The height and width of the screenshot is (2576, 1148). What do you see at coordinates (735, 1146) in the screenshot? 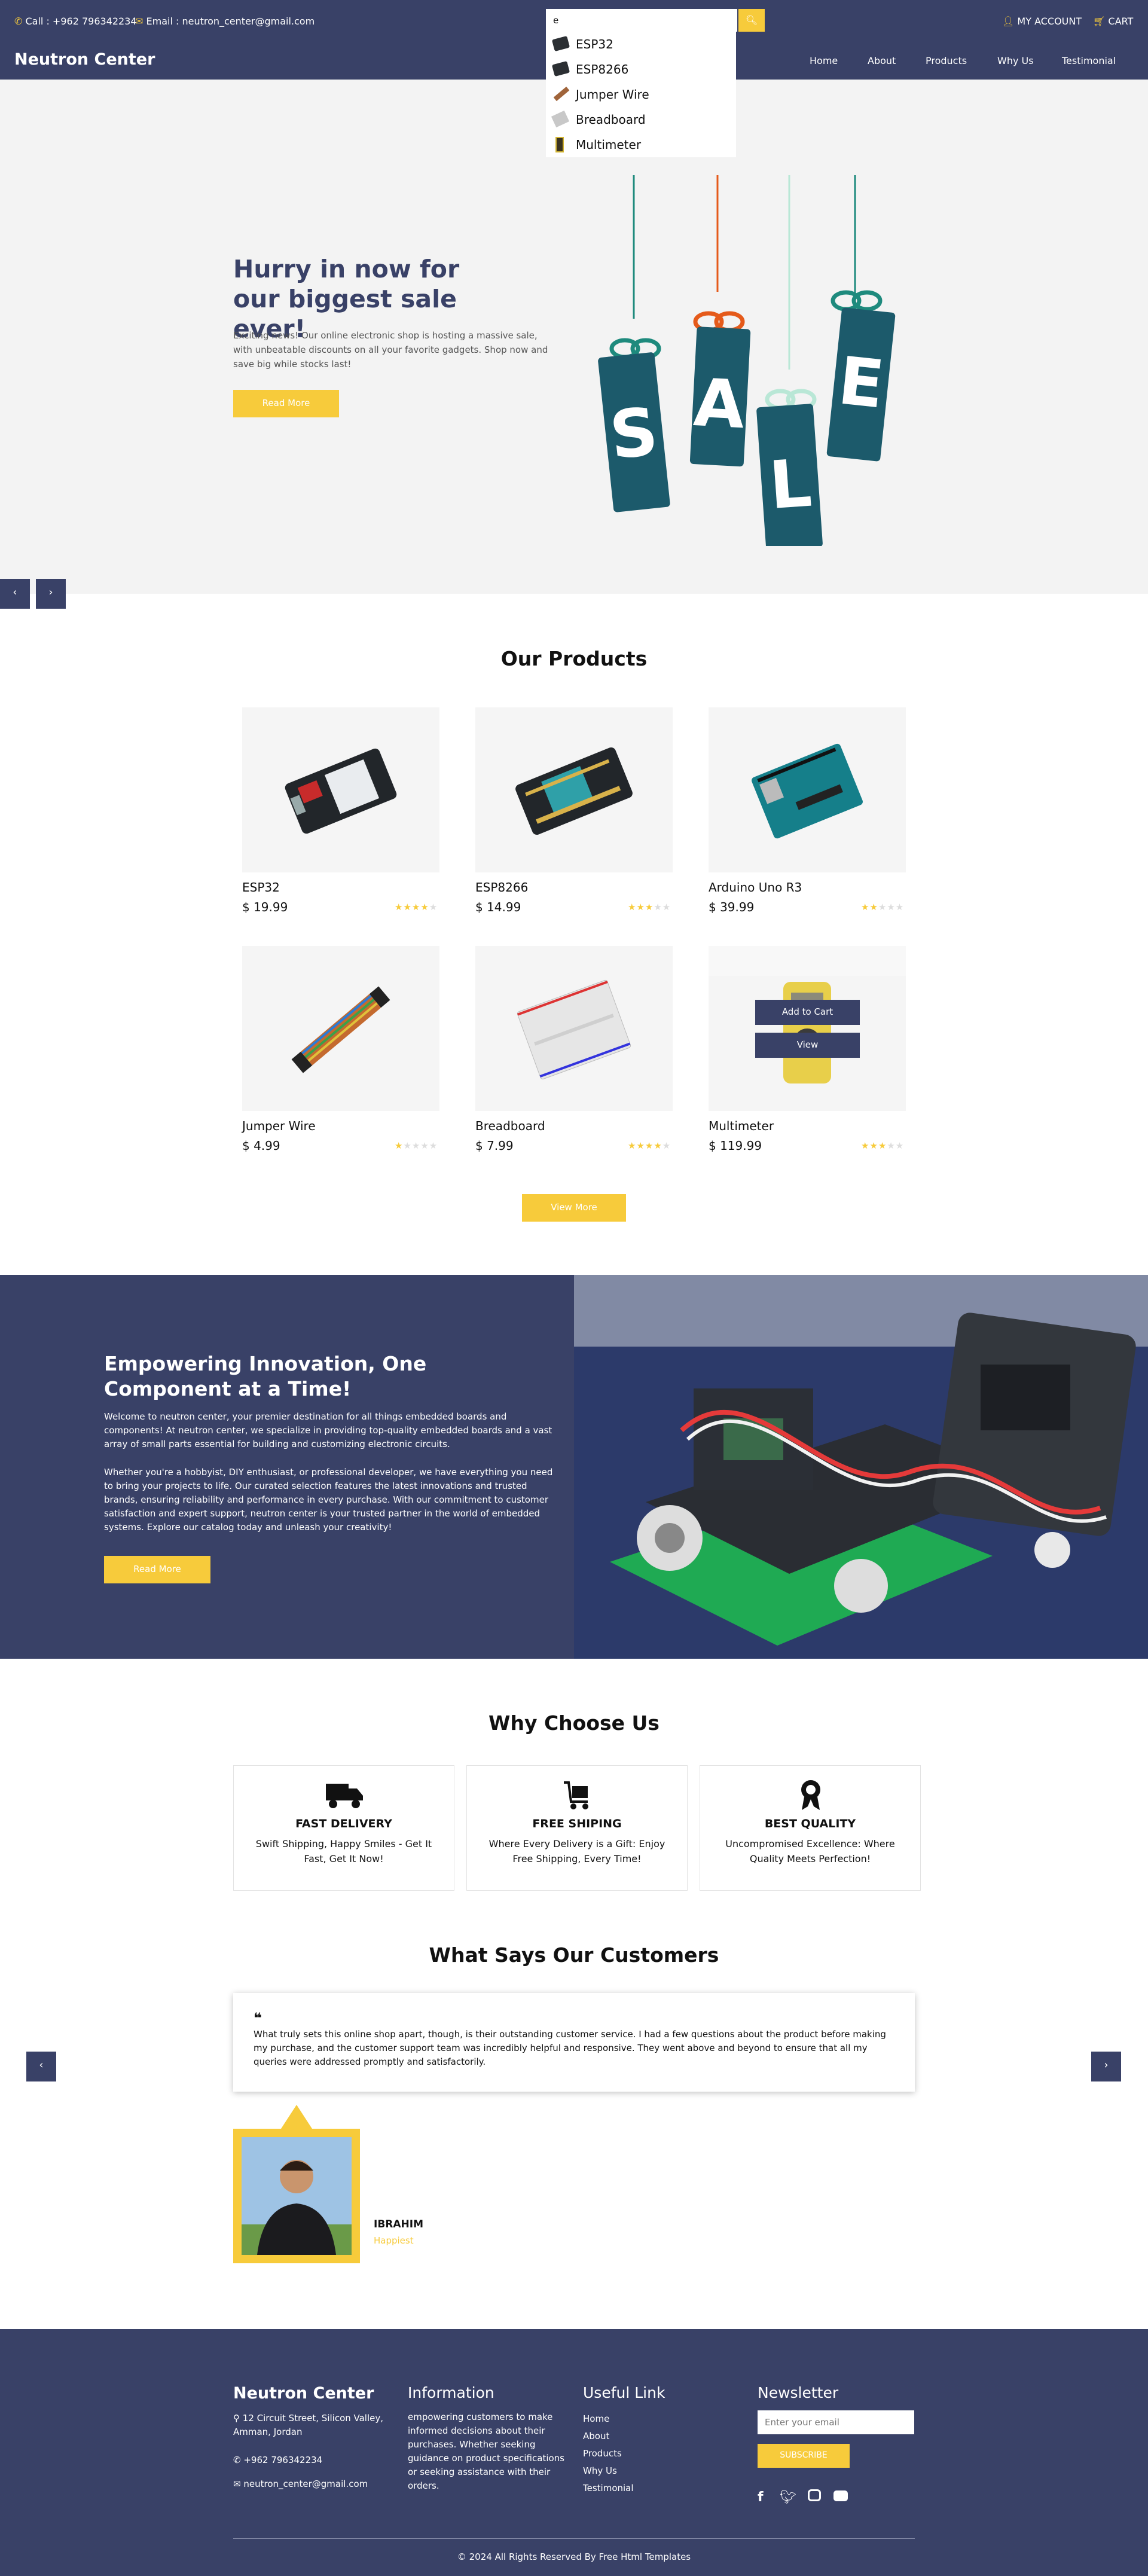
I see `product-price: $ 119.99` at bounding box center [735, 1146].